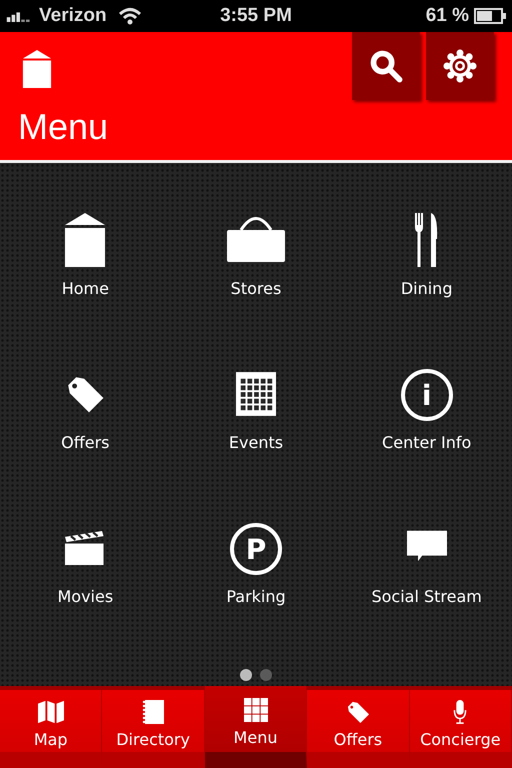  Describe the element at coordinates (426, 565) in the screenshot. I see `menu-item: Social Stream` at that location.